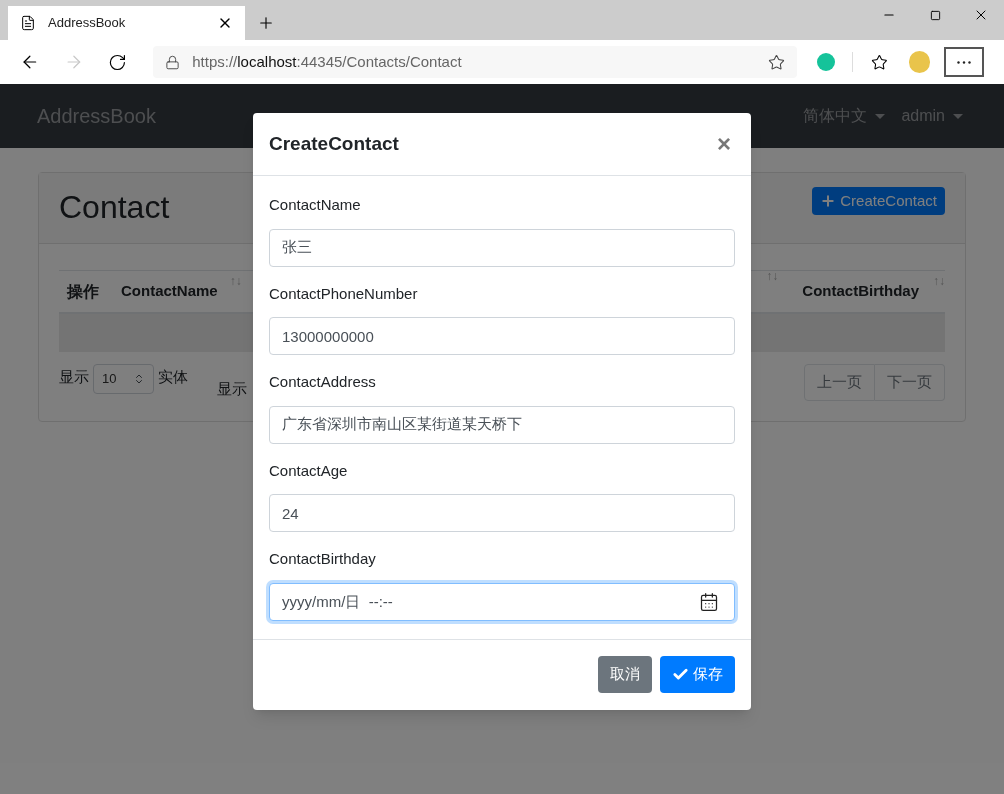 The height and width of the screenshot is (794, 1004). What do you see at coordinates (232, 389) in the screenshot?
I see `table-info: 显示` at bounding box center [232, 389].